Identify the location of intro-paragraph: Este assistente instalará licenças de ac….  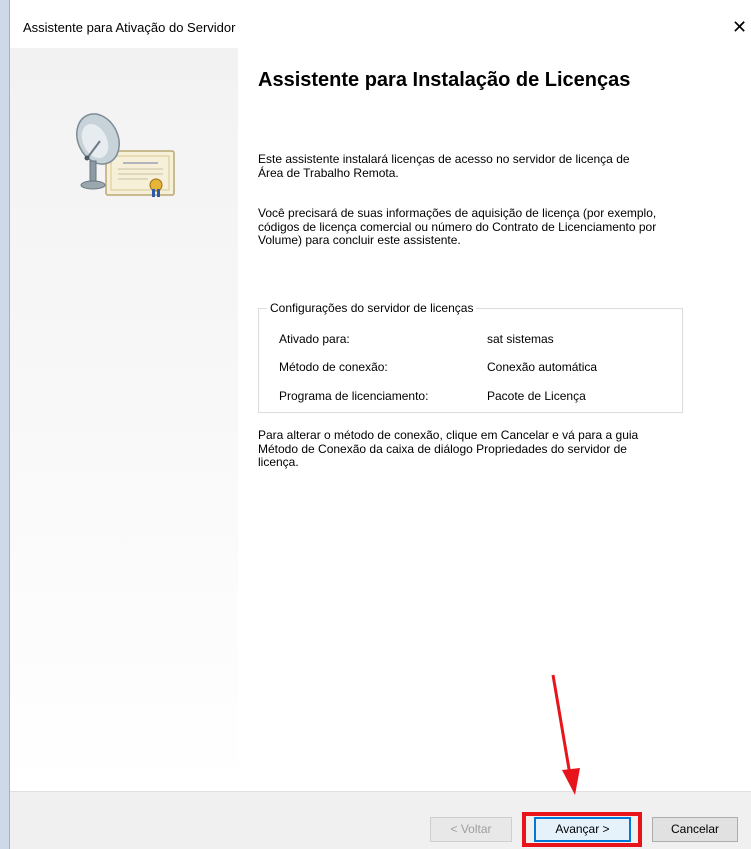
(444, 166).